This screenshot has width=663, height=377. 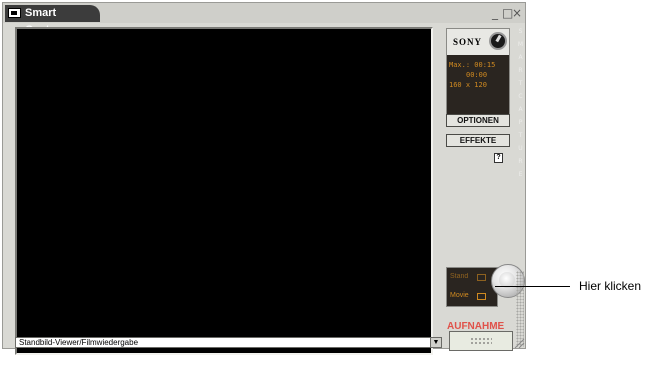 What do you see at coordinates (472, 65) in the screenshot?
I see `max-duration: Max.: 00:15` at bounding box center [472, 65].